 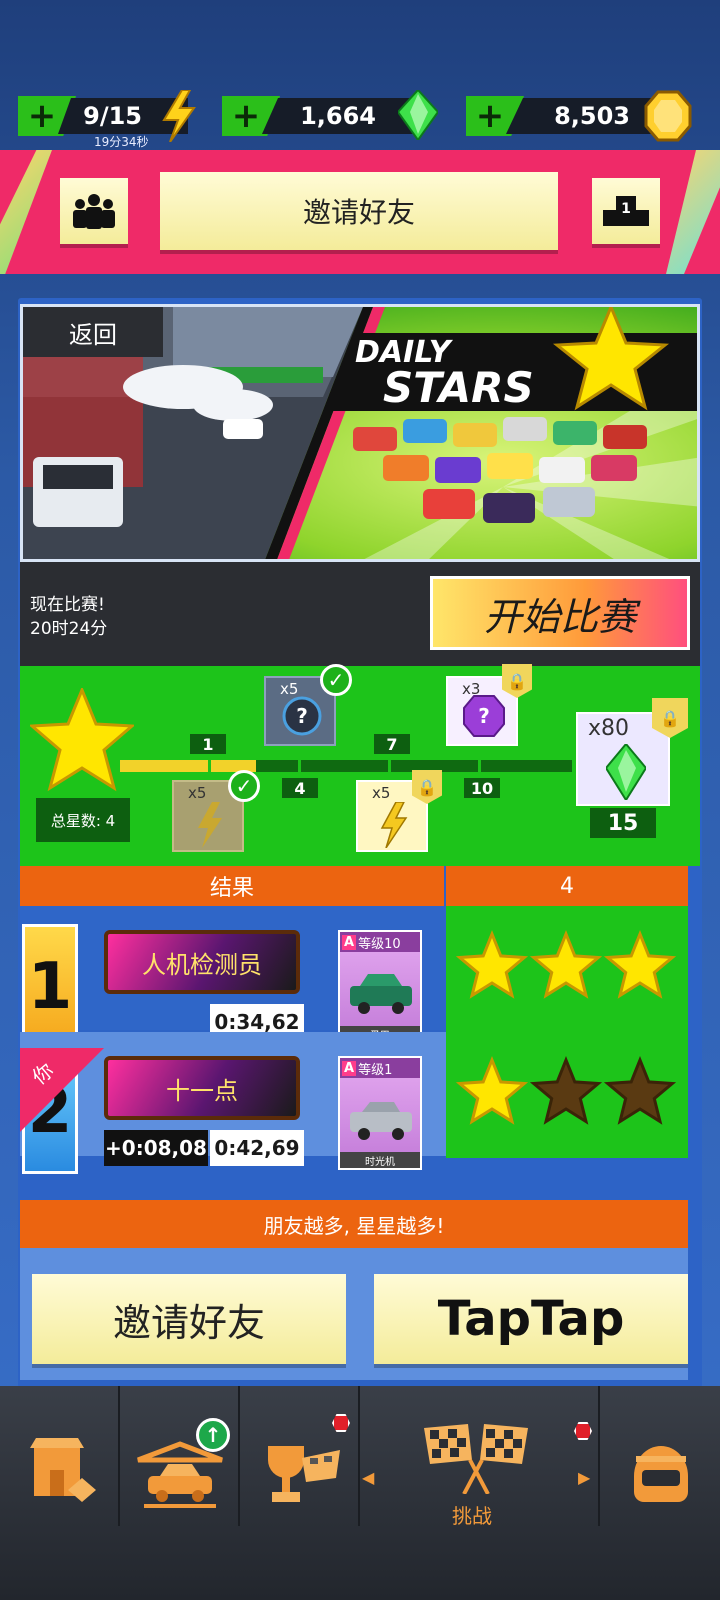 I want to click on nav-profile, so click(x=661, y=1474).